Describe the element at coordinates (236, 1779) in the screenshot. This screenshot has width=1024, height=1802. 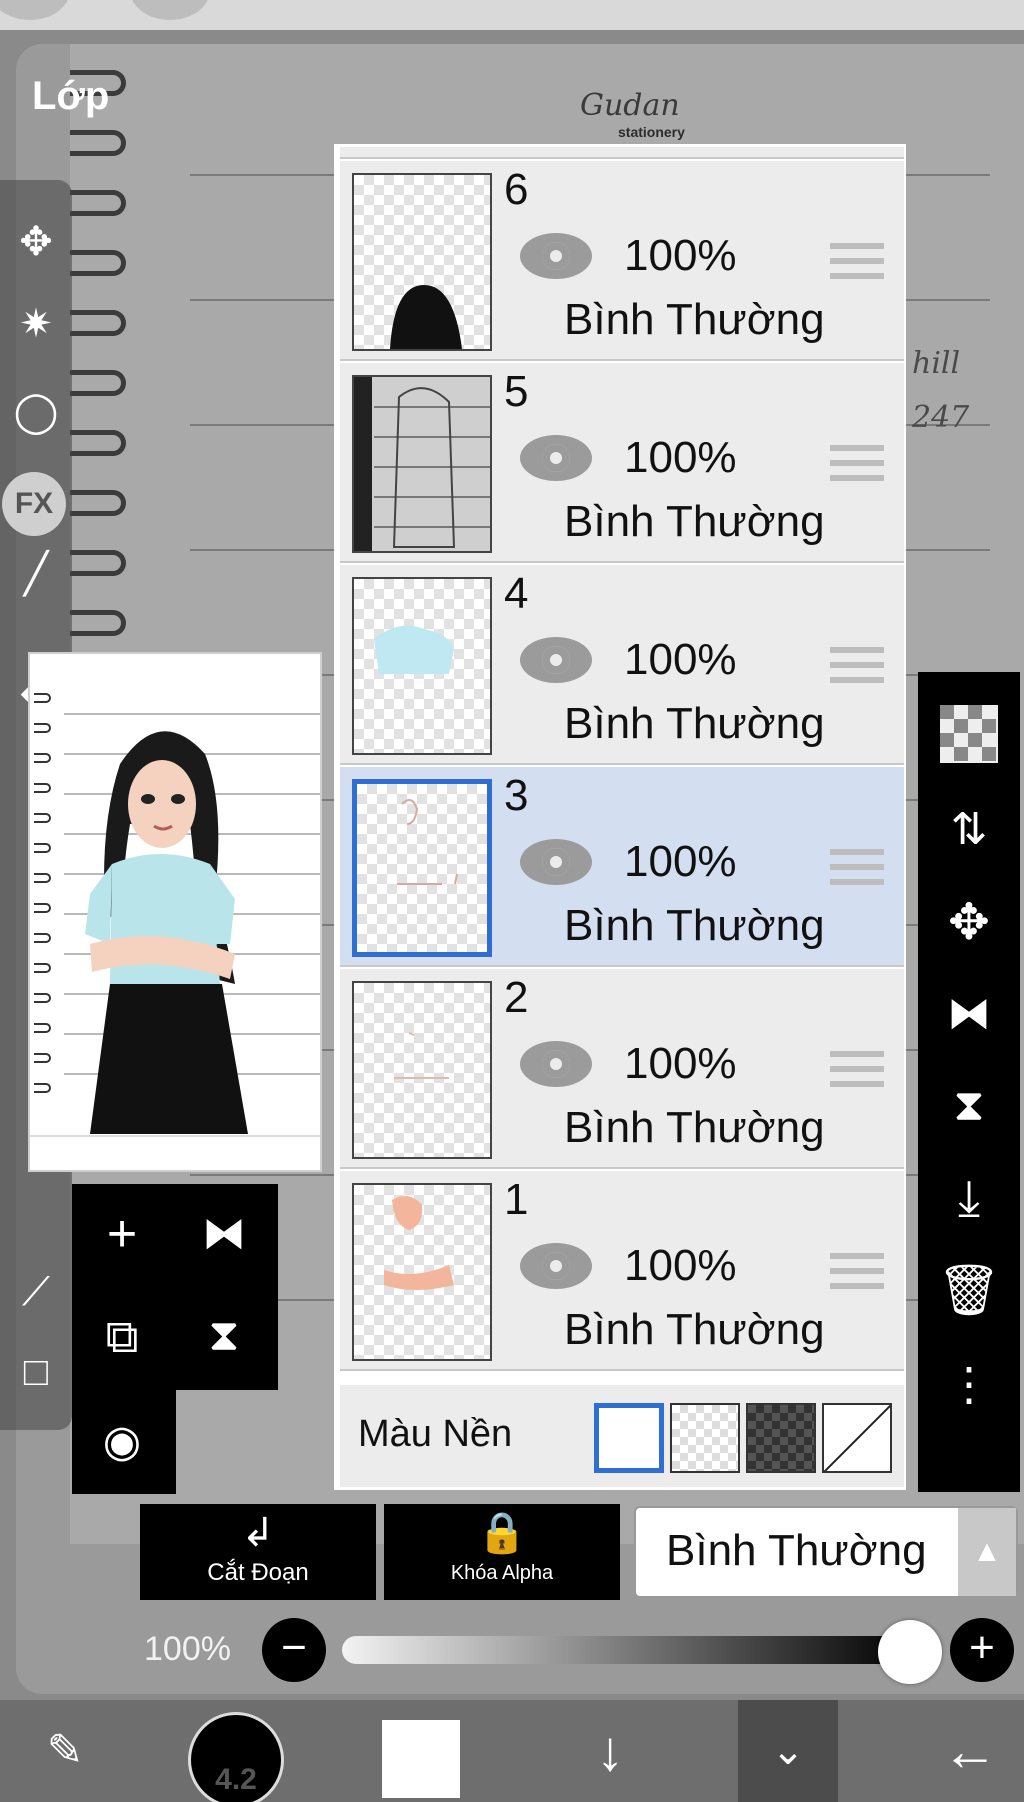
I see `brush-size-value: 4.2` at that location.